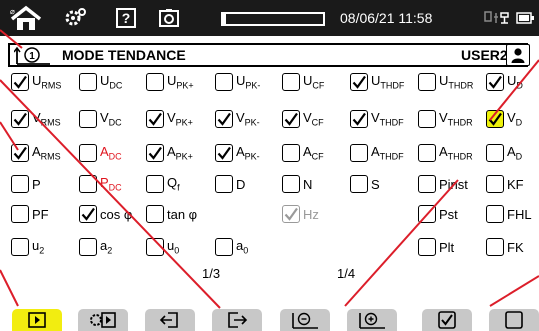  What do you see at coordinates (170, 320) in the screenshot?
I see `fkey-load-config` at bounding box center [170, 320].